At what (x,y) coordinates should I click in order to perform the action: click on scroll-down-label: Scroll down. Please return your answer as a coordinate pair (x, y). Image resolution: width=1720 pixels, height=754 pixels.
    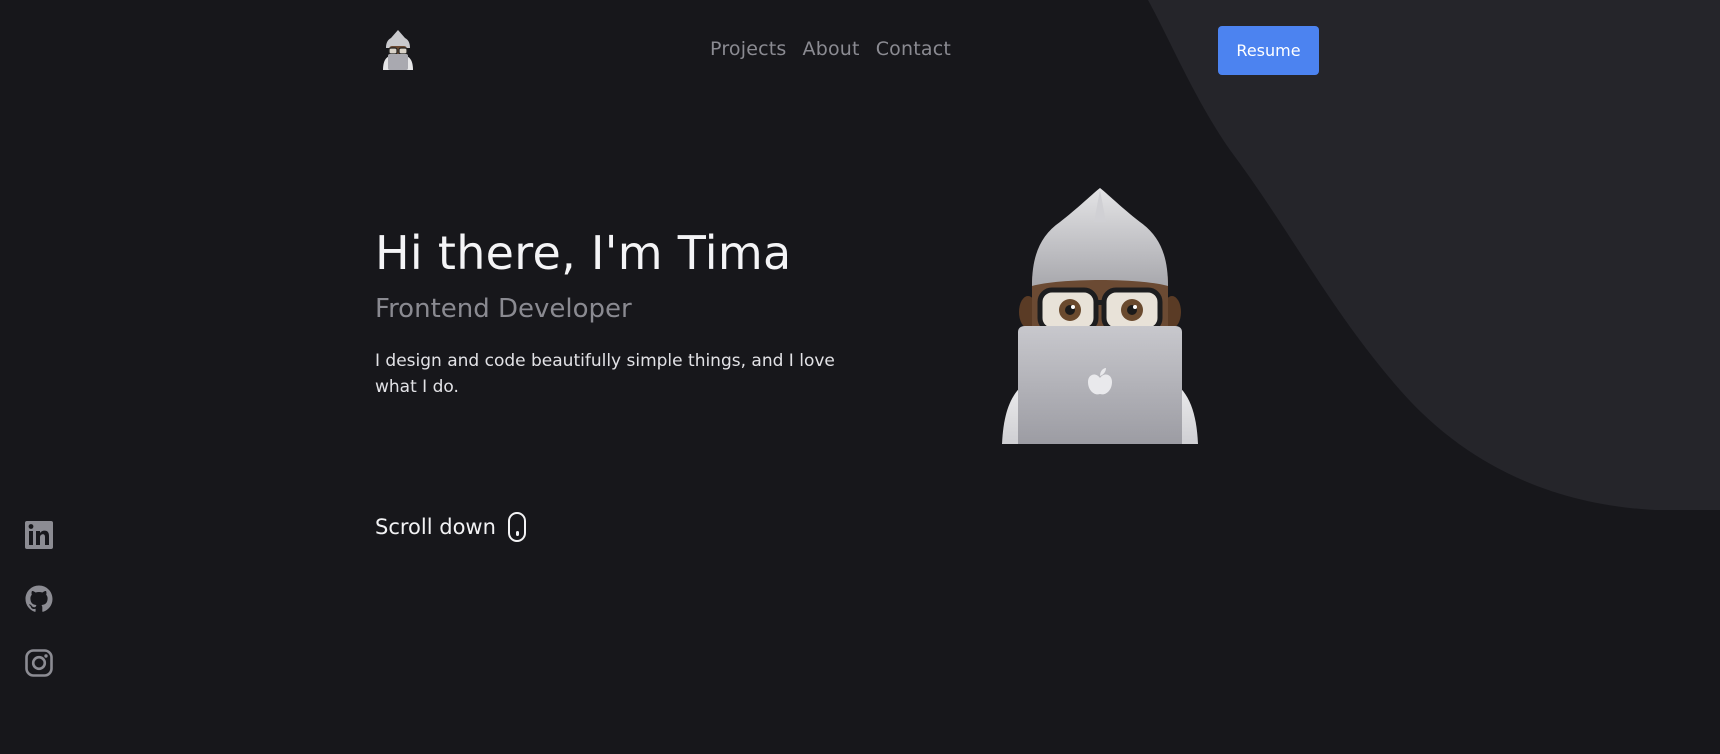
    Looking at the image, I should click on (435, 527).